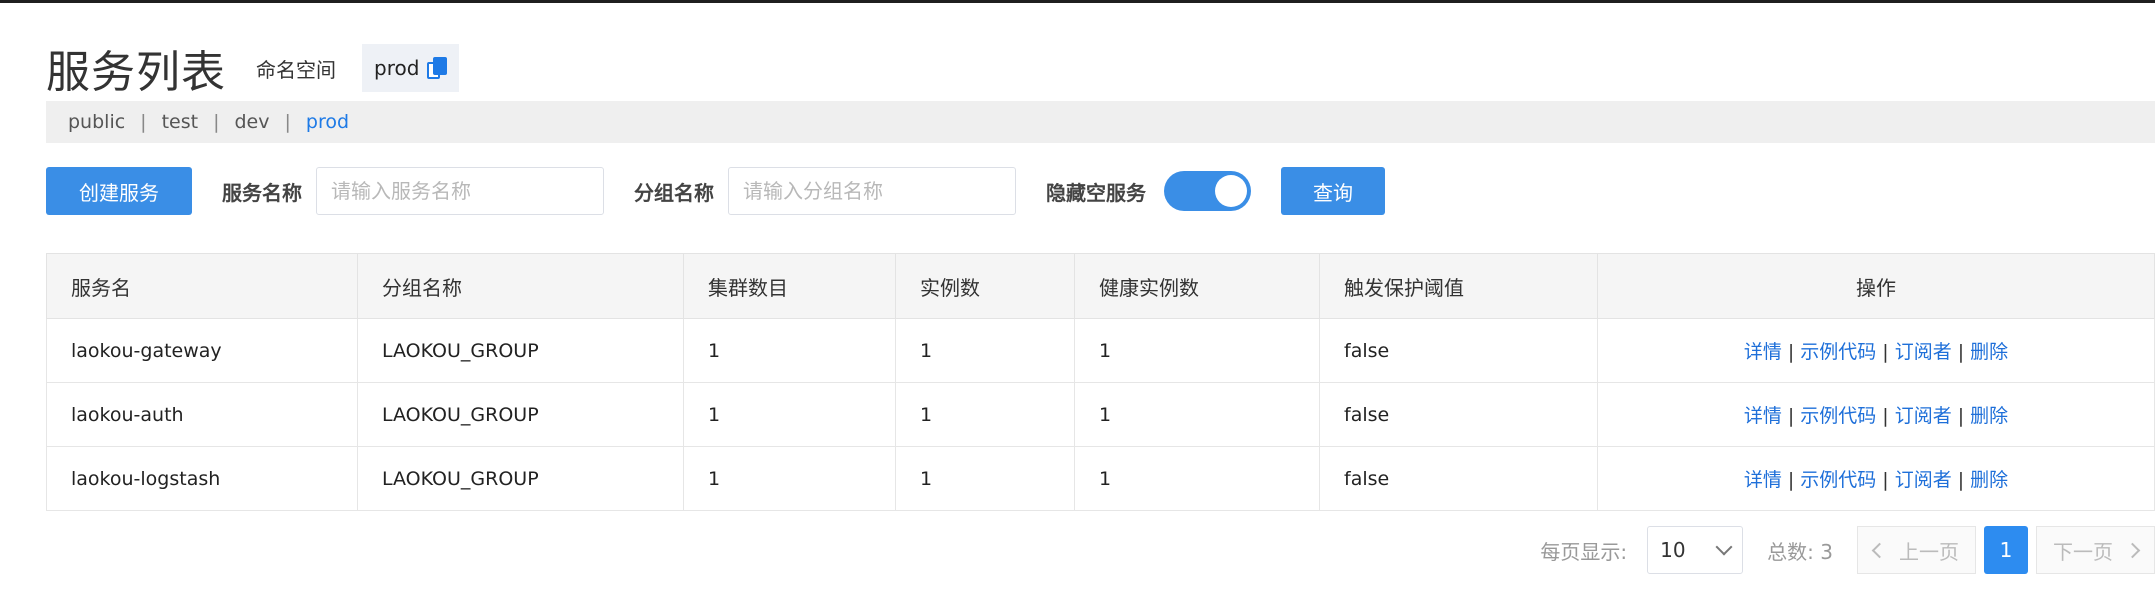 Image resolution: width=2155 pixels, height=591 pixels. What do you see at coordinates (674, 192) in the screenshot?
I see `group-name-label: 分组名称` at bounding box center [674, 192].